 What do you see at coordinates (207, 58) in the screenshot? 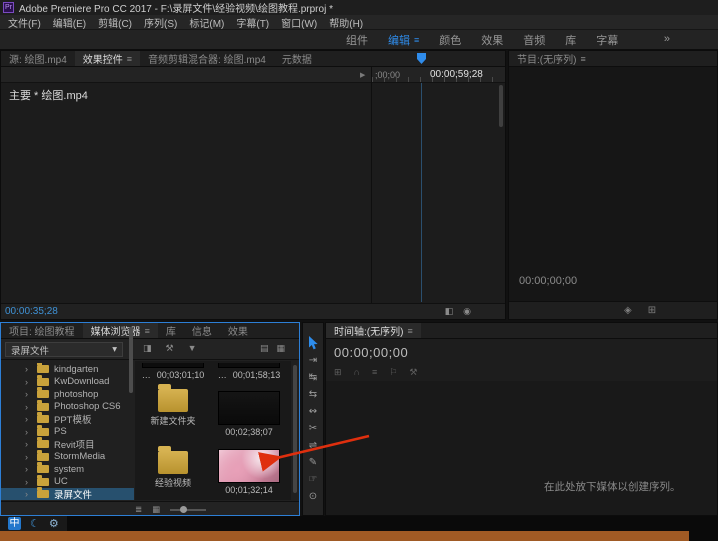
I see `tab-audio-clip-mixer: 音频剪辑混合器: 绘图.mp4` at bounding box center [207, 58].